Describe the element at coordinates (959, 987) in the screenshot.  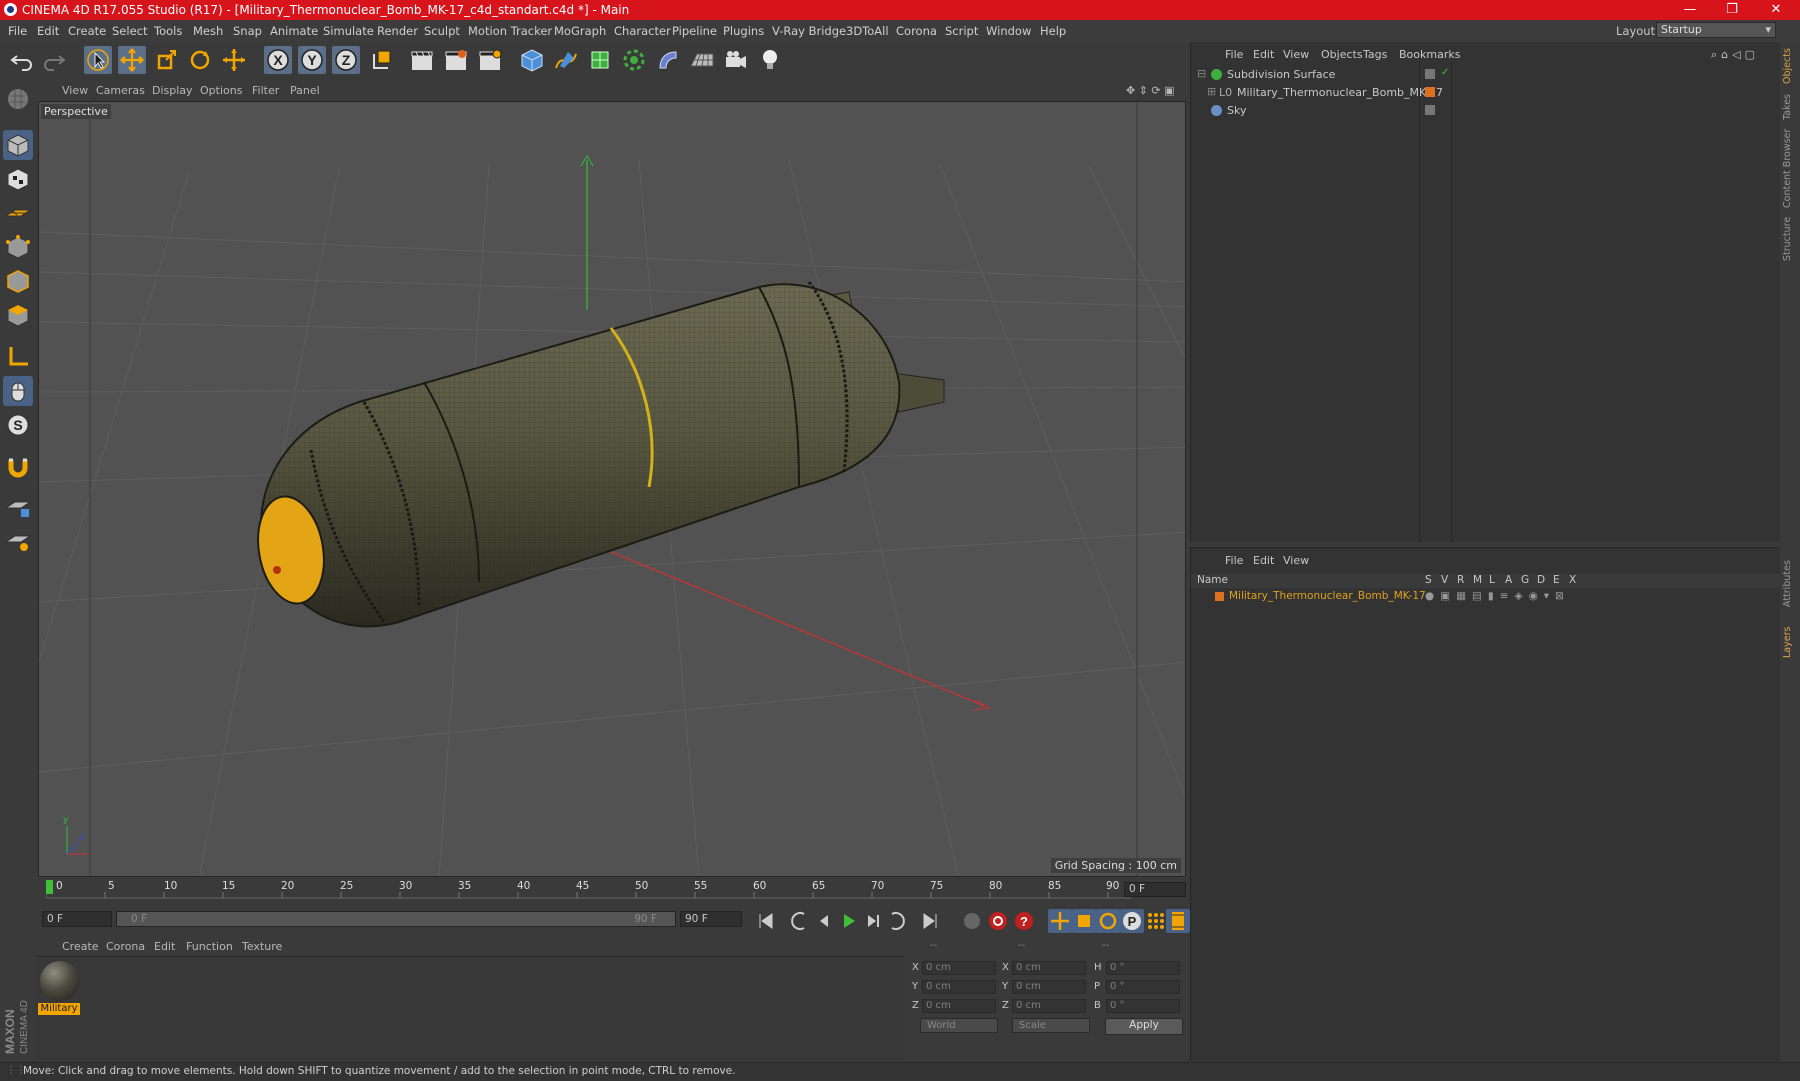
I see `coord-pos-y-field: 0 cm` at that location.